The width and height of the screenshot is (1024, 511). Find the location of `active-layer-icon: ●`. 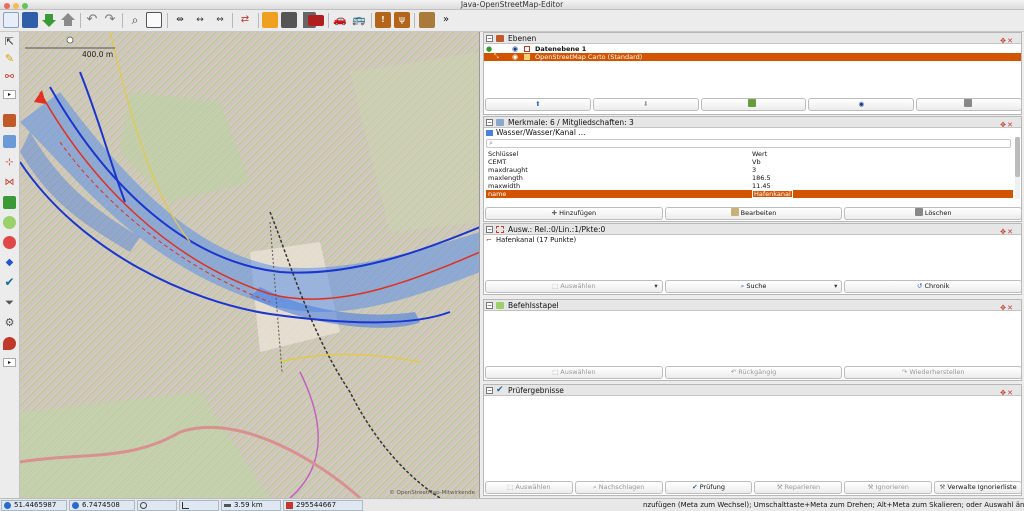

active-layer-icon: ● is located at coordinates (489, 49).